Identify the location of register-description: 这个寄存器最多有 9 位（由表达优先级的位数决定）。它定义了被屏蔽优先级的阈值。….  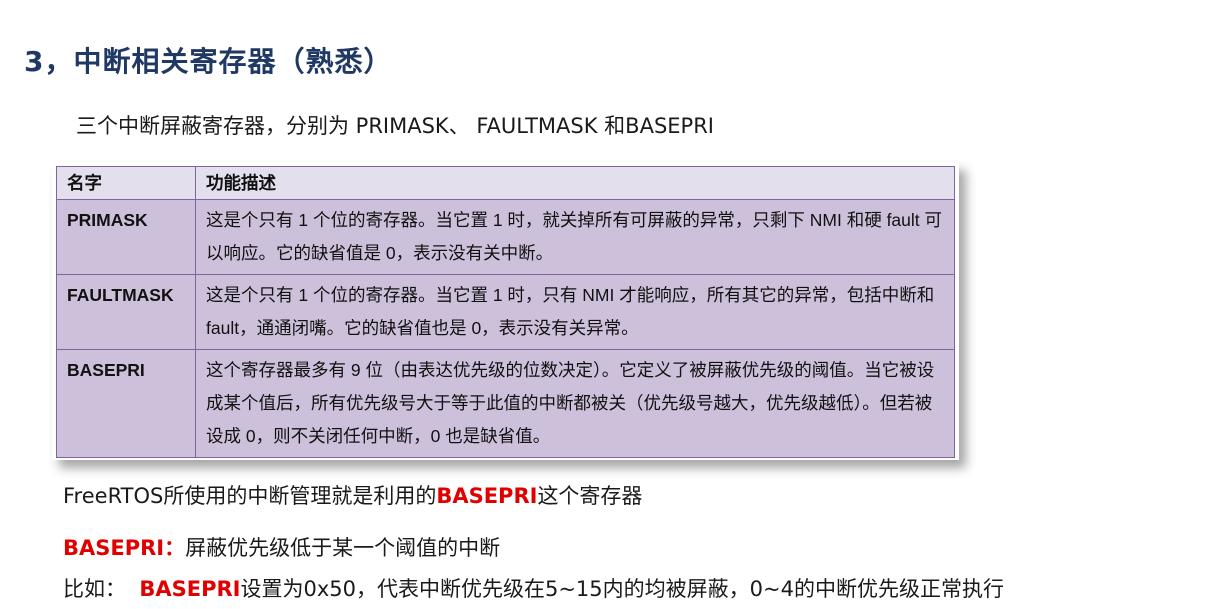
(575, 403).